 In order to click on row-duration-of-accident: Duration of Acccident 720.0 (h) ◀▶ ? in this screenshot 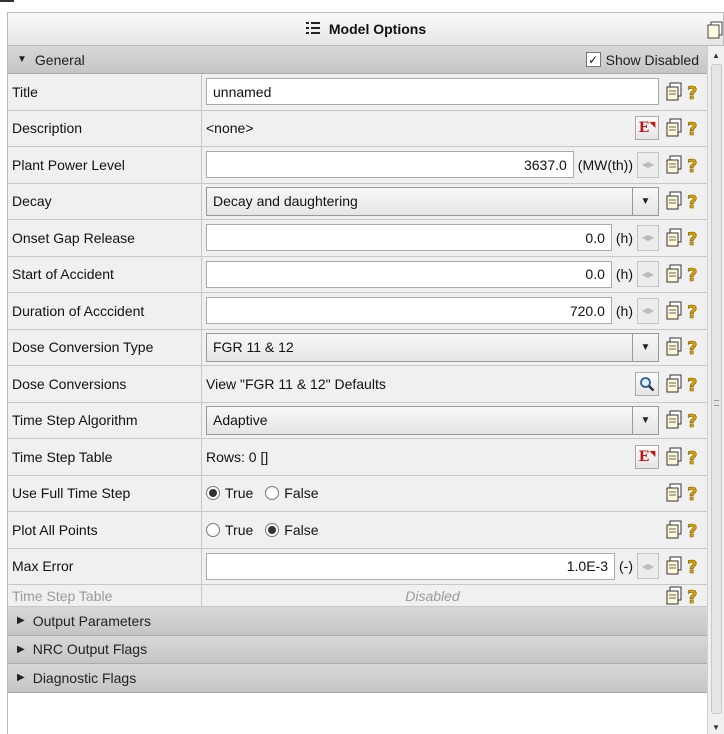, I will do `click(357, 311)`.